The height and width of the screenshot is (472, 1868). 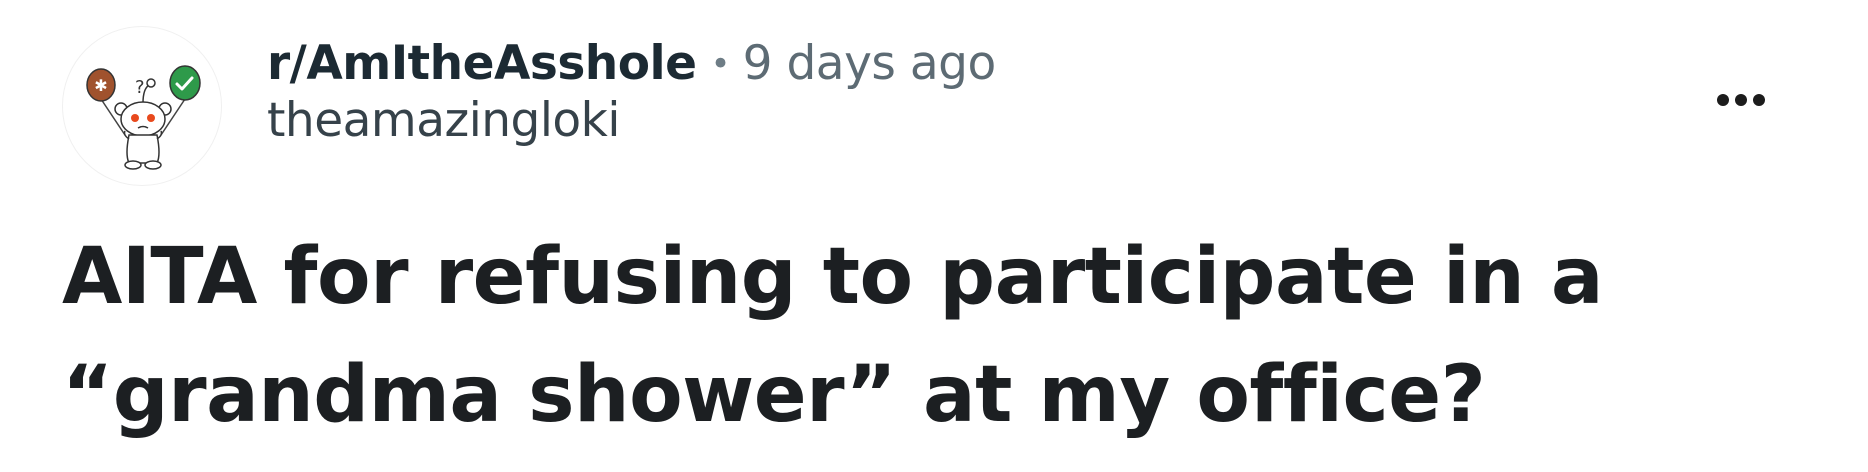 I want to click on subreddit-link: r/AmItheAsshole, so click(x=482, y=63).